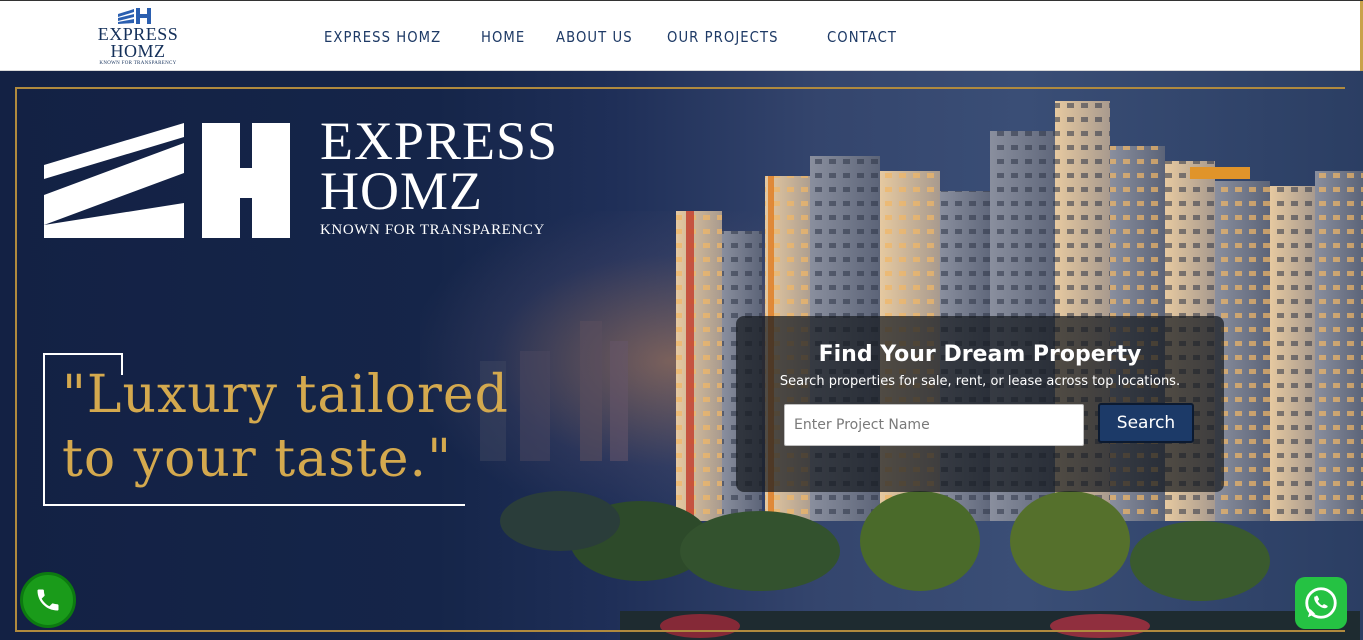  Describe the element at coordinates (138, 37) in the screenshot. I see `header-logo: EXPRESS HOMZ KNOWN FOR TRANSPARENCY` at that location.